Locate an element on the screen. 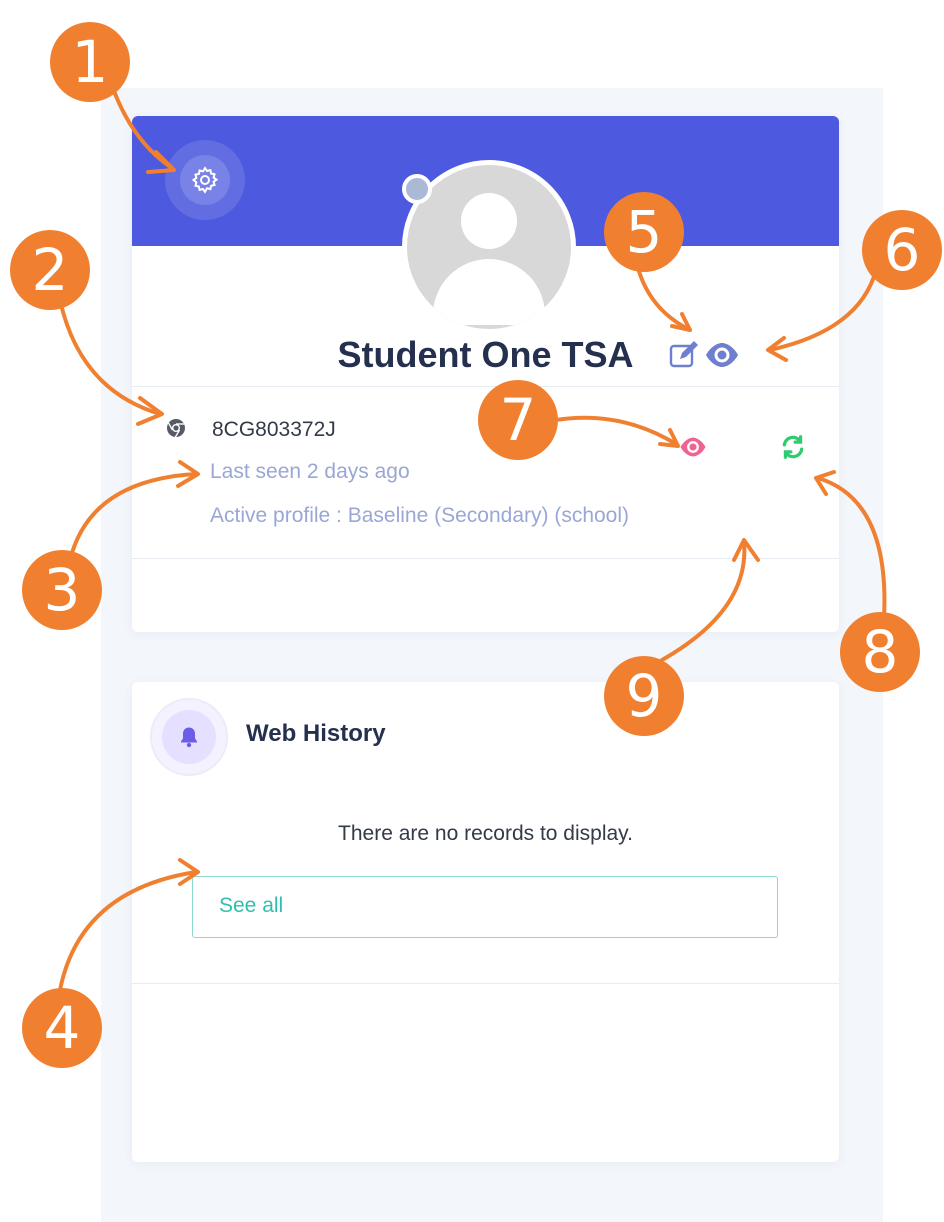 The image size is (944, 1222). online-status-dot is located at coordinates (417, 189).